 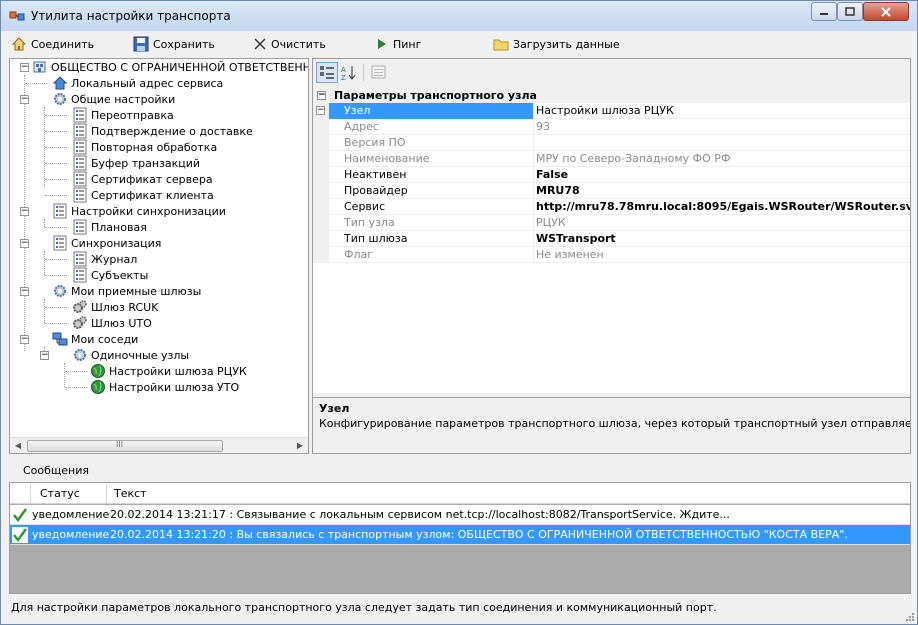 I want to click on tree-node-gateway-rcuk: Шлюз RCUK, so click(x=115, y=307).